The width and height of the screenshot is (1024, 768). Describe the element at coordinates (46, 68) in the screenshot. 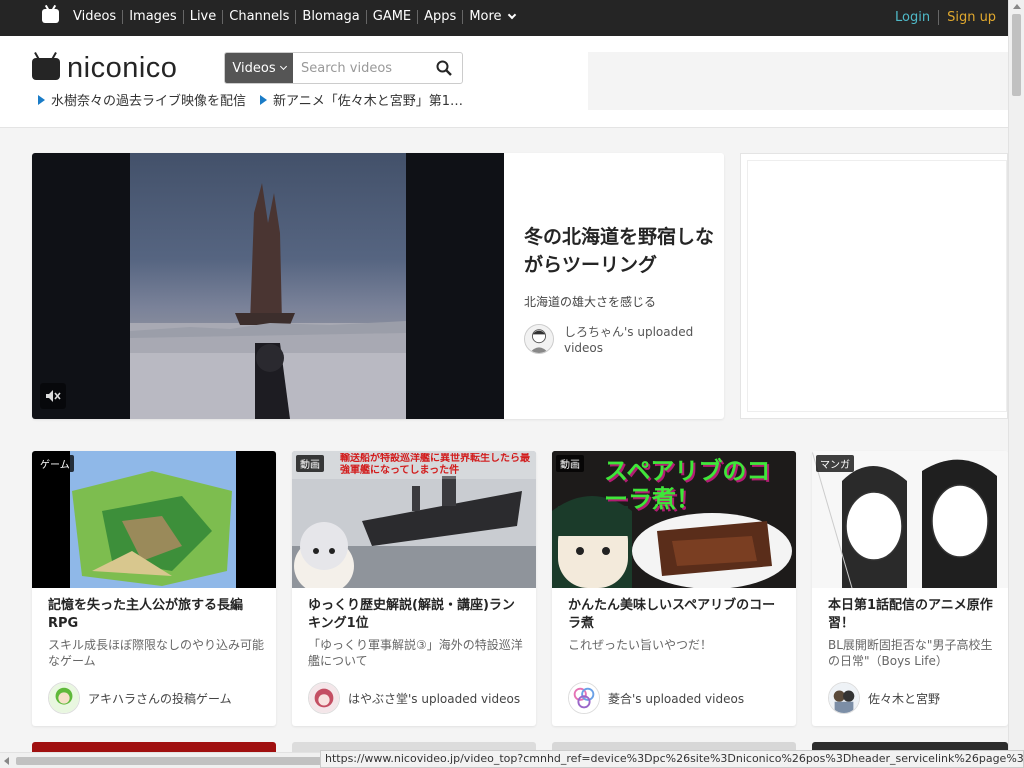

I see `logo-tv-icon` at that location.